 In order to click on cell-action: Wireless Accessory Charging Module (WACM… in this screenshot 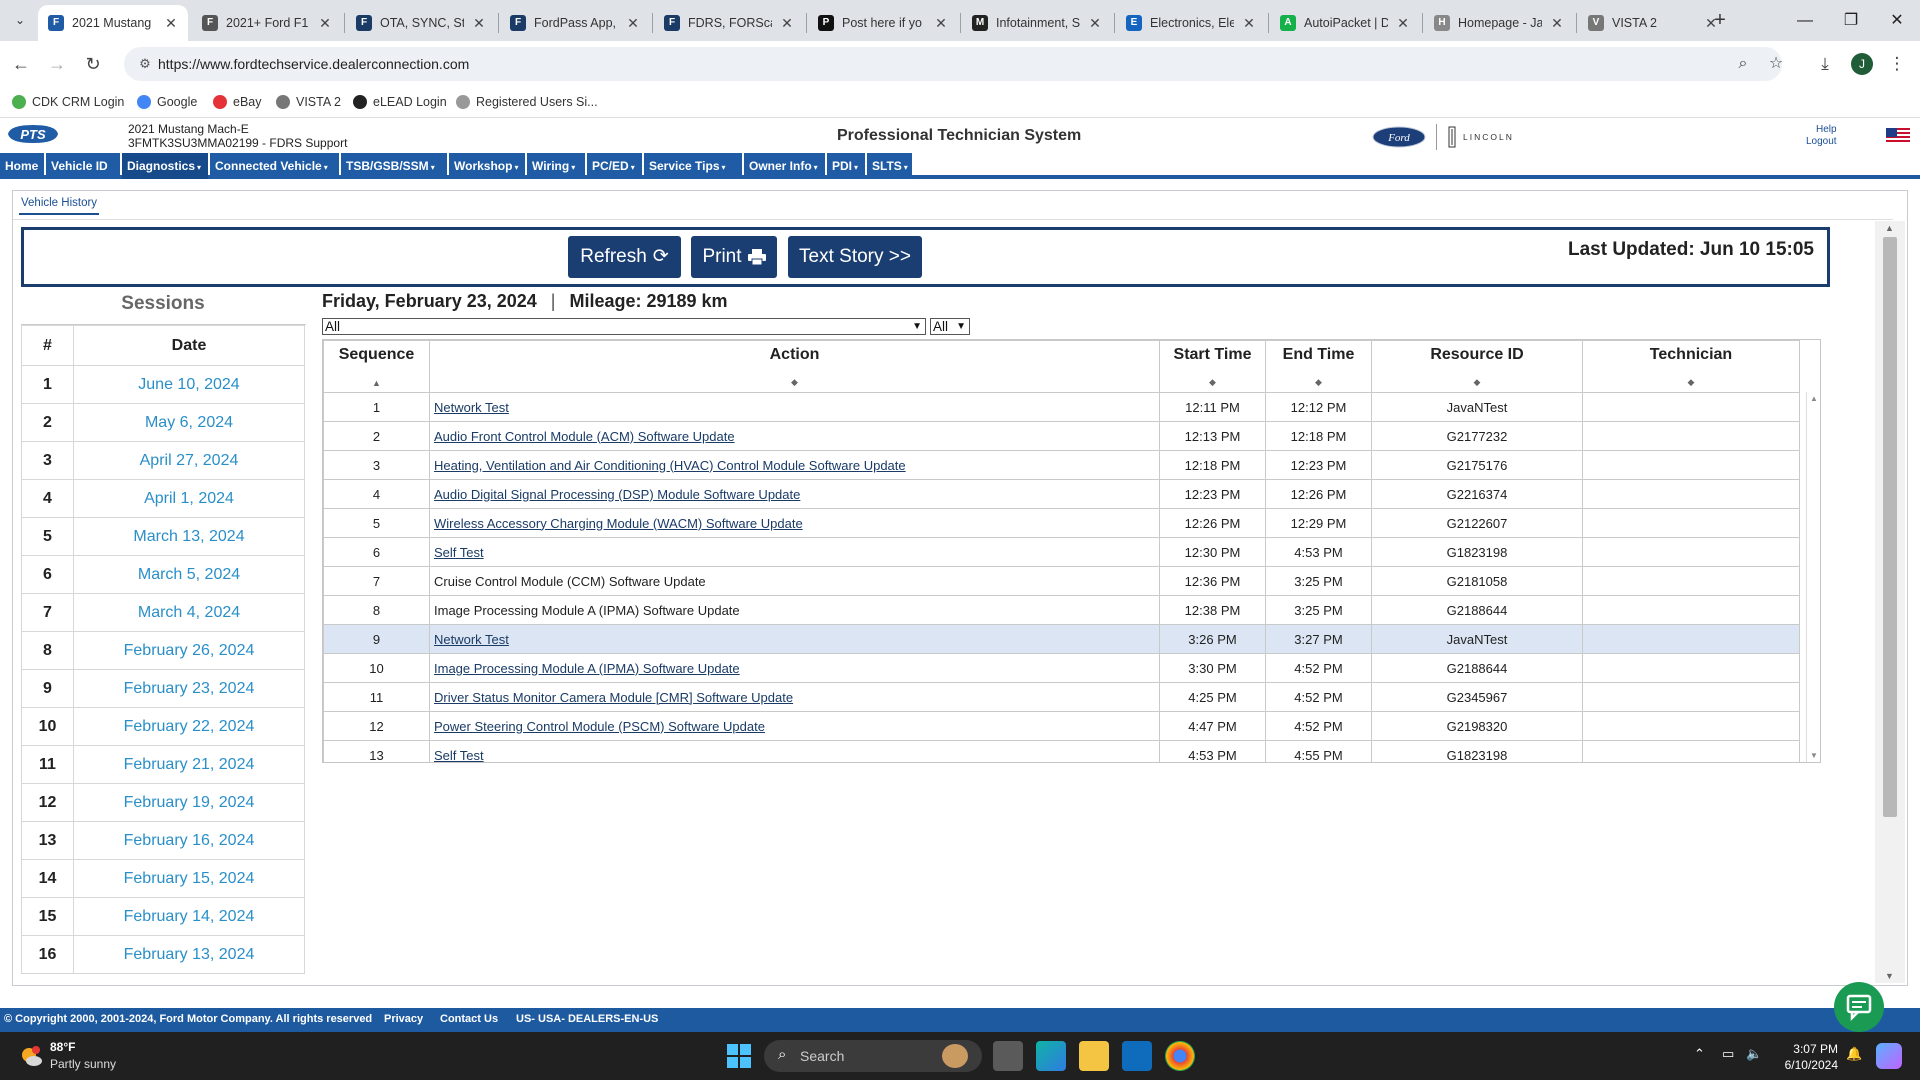, I will do `click(794, 523)`.